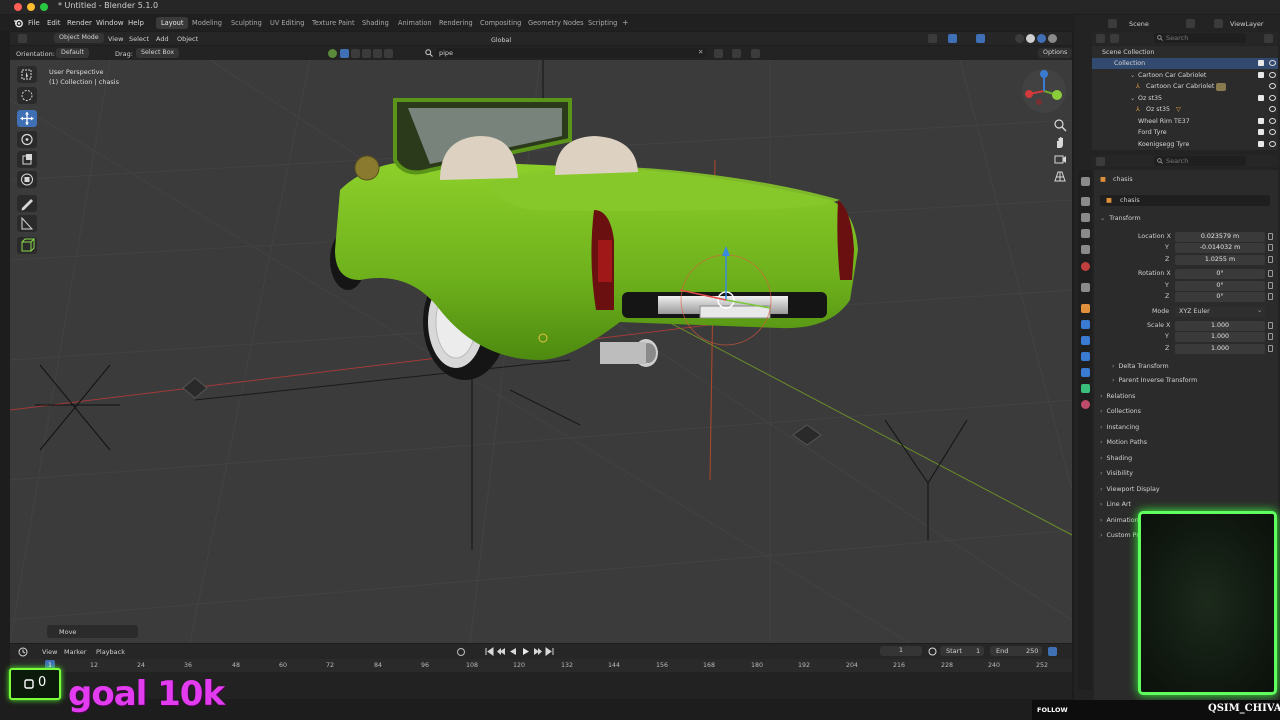 This screenshot has width=1280, height=720. What do you see at coordinates (44, 7) in the screenshot?
I see `maximize-window-button` at bounding box center [44, 7].